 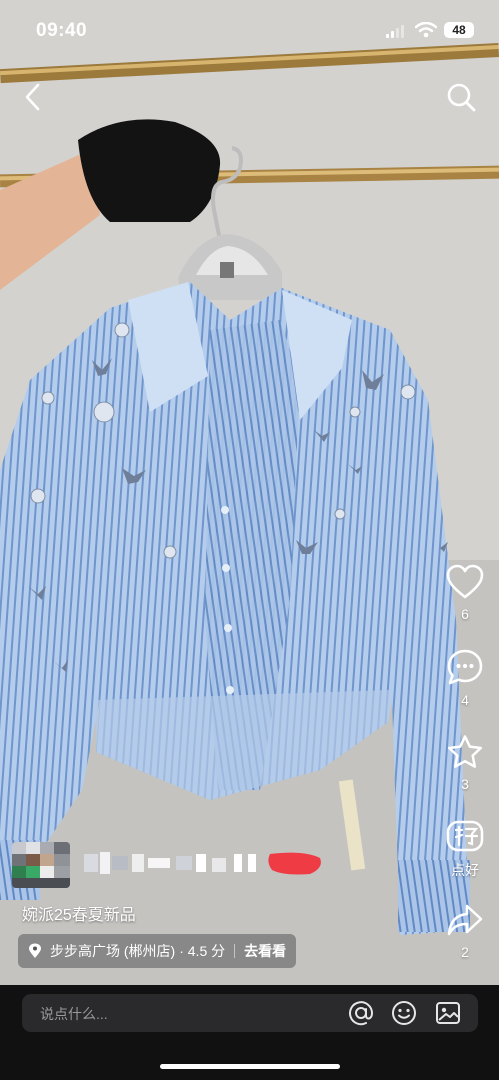 I want to click on view-location-link: 去看看, so click(x=265, y=951).